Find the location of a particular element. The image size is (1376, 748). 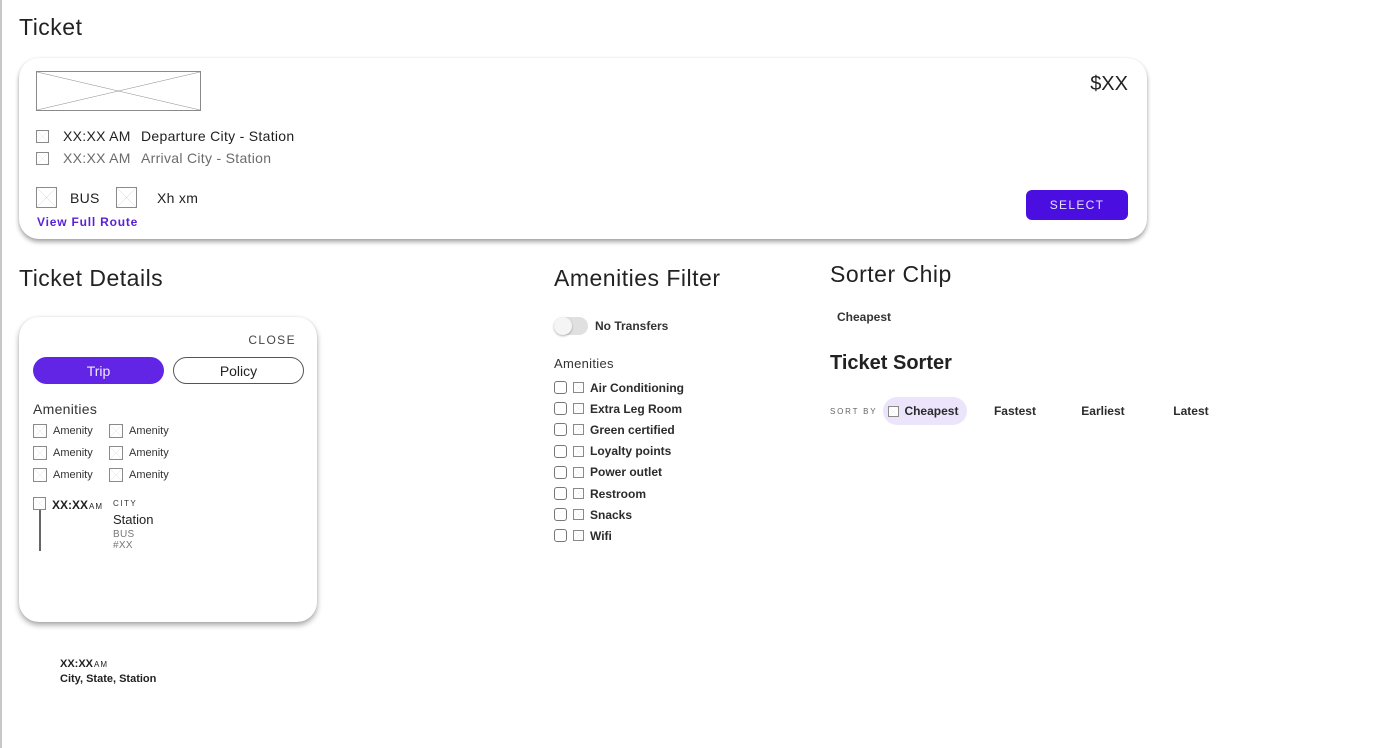

stop-summary-time: XX:XXAM is located at coordinates (108, 664).